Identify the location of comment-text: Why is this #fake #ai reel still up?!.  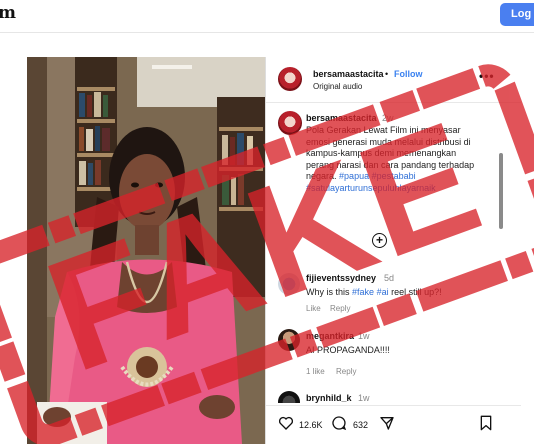
(374, 292).